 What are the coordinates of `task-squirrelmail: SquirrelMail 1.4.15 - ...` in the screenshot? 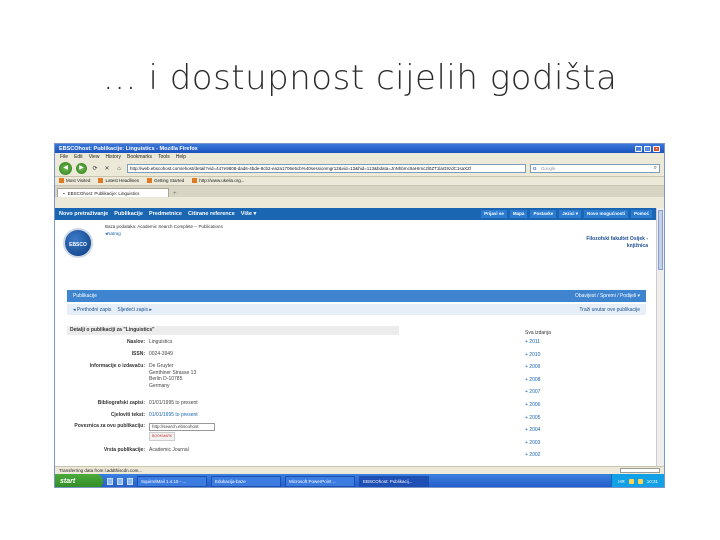 It's located at (172, 481).